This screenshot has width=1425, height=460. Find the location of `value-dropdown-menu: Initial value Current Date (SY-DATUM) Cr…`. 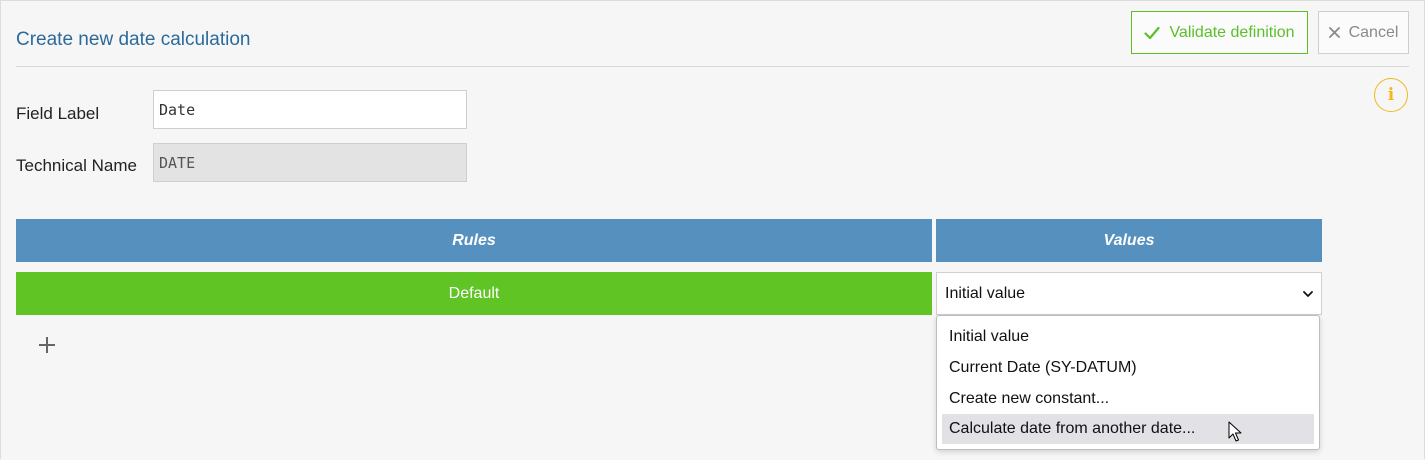

value-dropdown-menu: Initial value Current Date (SY-DATUM) Cr… is located at coordinates (1128, 382).